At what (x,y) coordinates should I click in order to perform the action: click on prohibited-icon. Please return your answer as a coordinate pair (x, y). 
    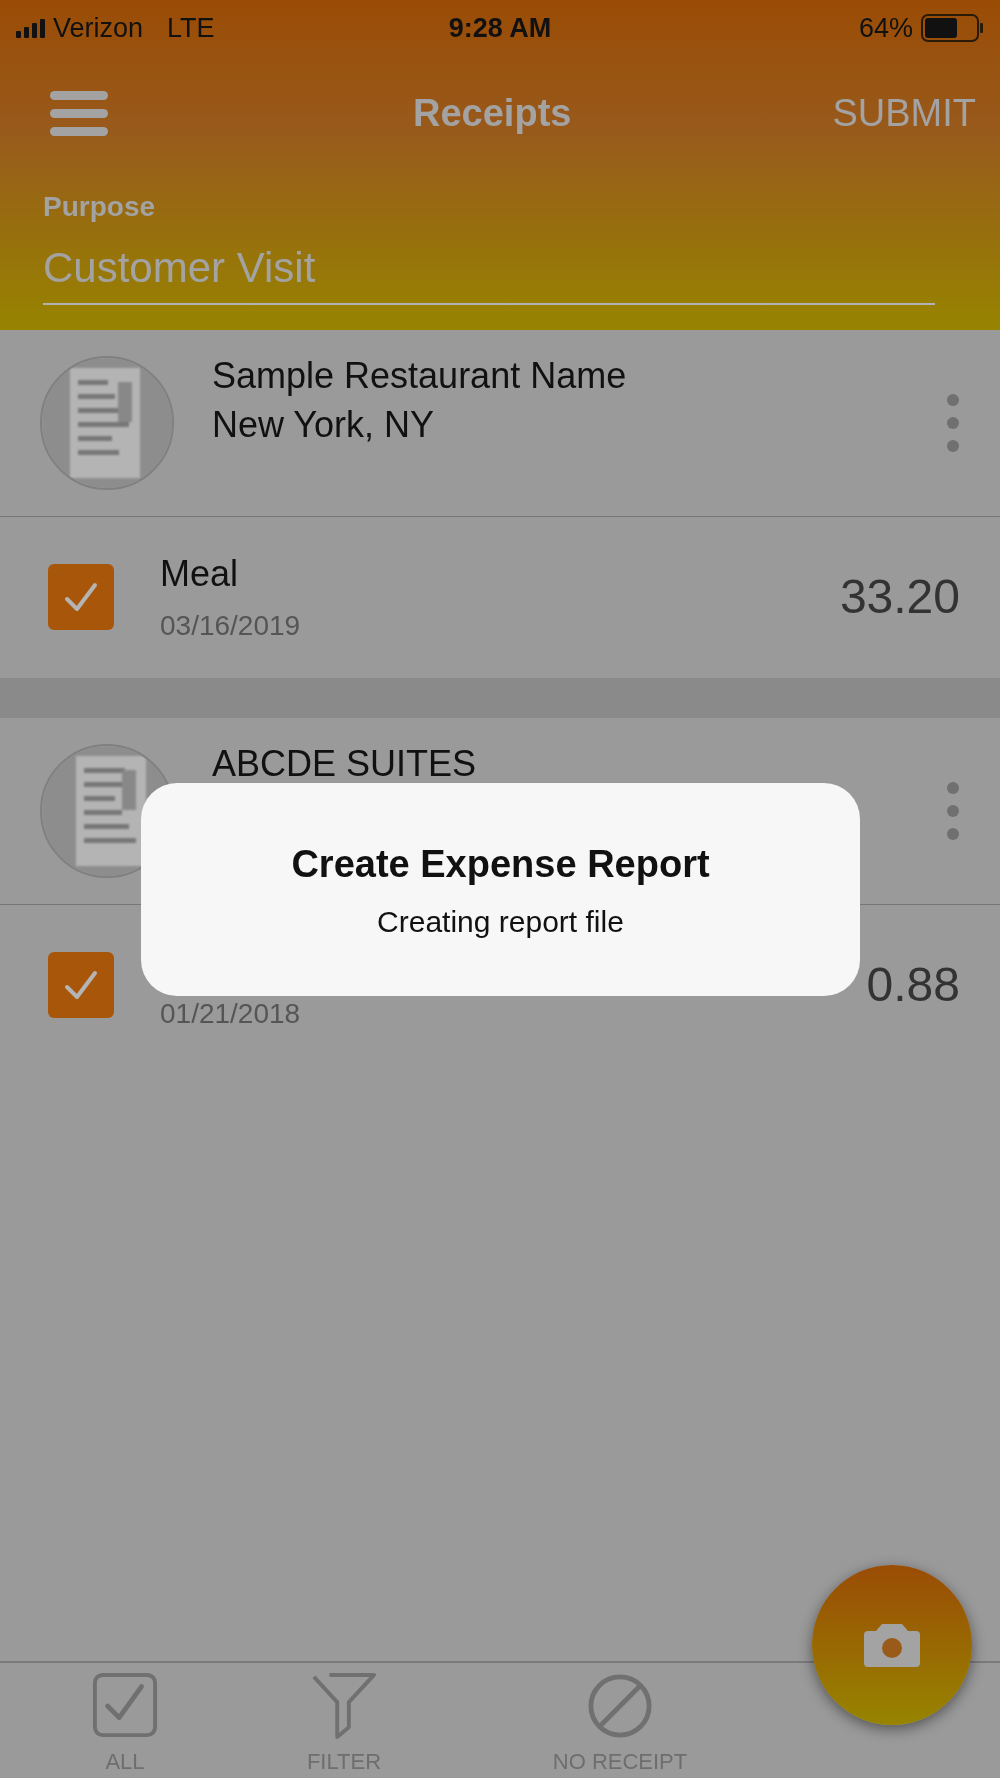
    Looking at the image, I should click on (620, 1706).